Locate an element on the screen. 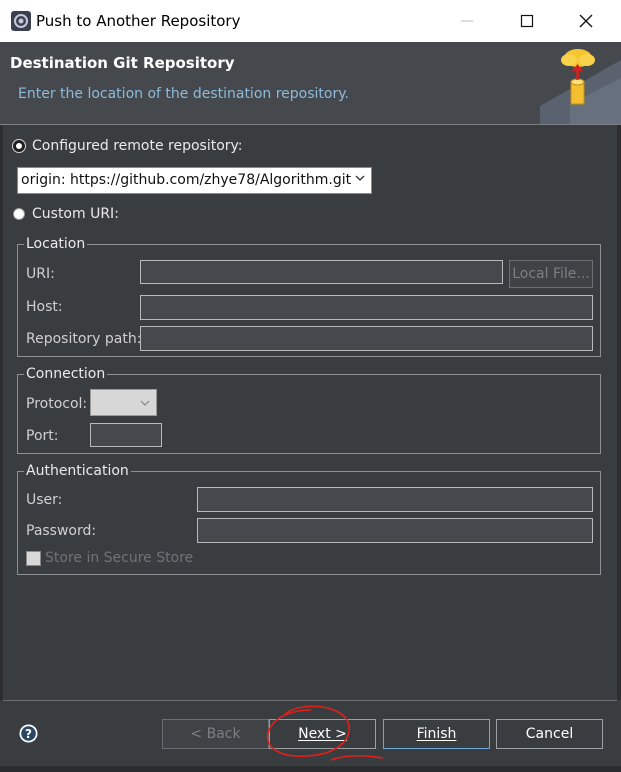 This screenshot has height=772, width=621. annotation-circle is located at coordinates (325, 733).